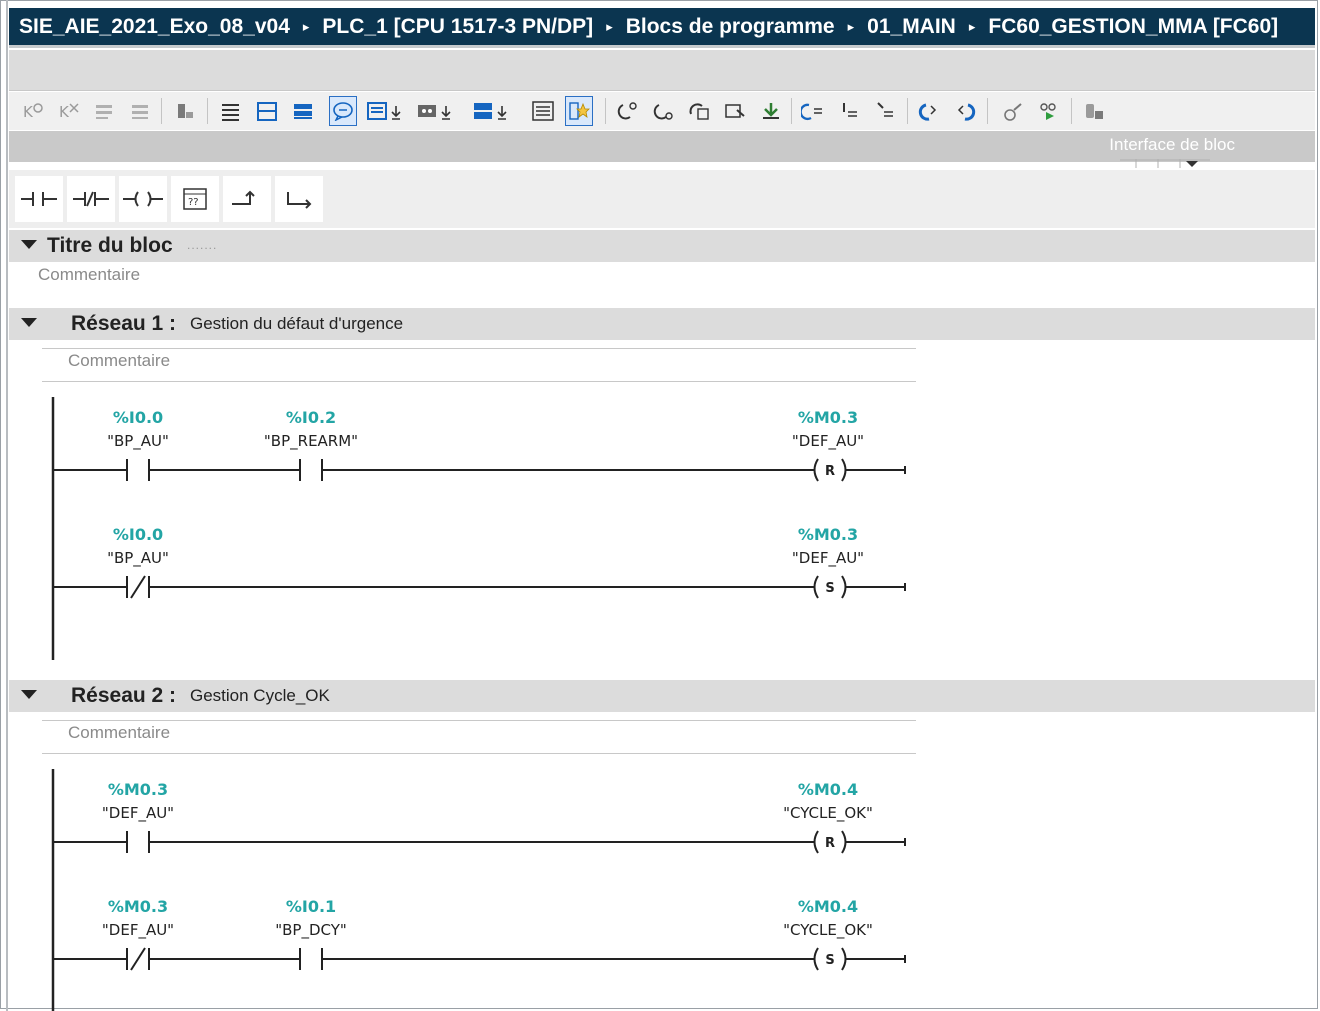  What do you see at coordinates (311, 441) in the screenshot?
I see `contact-symbol: "BP_REARM"` at bounding box center [311, 441].